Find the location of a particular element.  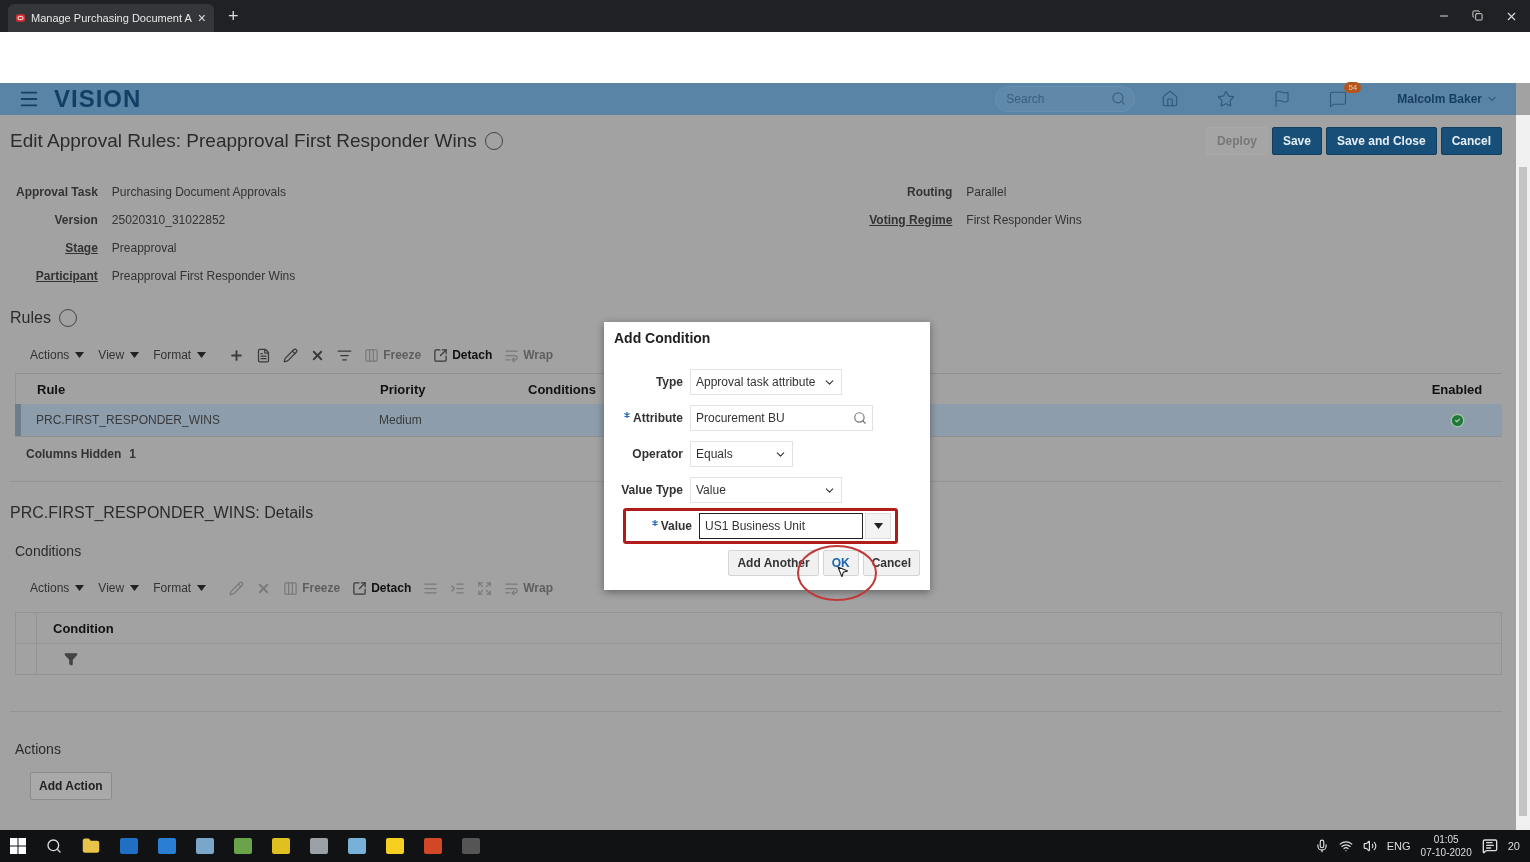

indent-icon is located at coordinates (458, 588).